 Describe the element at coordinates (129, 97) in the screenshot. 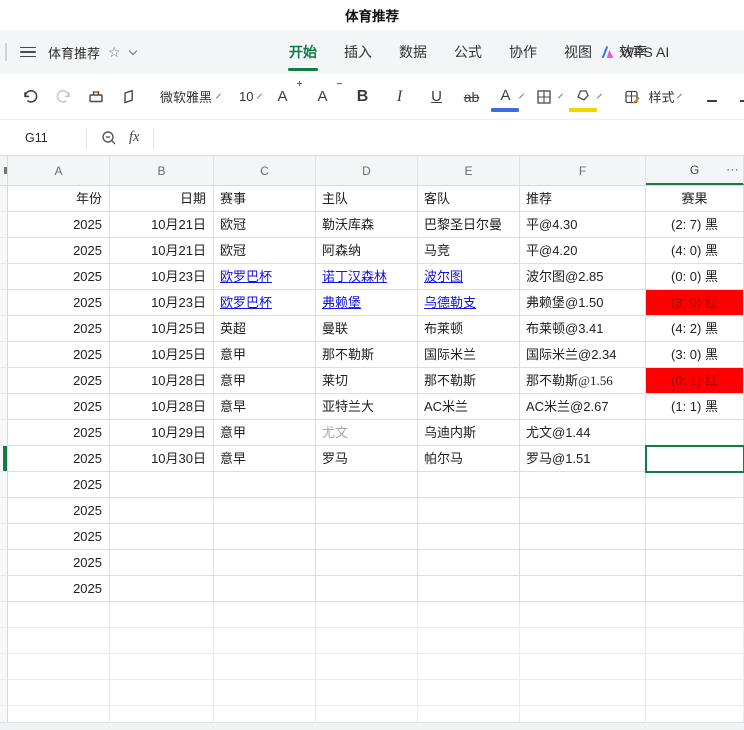

I see `eraser-icon` at that location.